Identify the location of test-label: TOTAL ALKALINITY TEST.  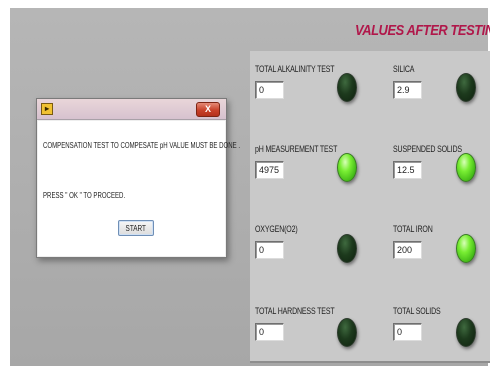
(295, 69).